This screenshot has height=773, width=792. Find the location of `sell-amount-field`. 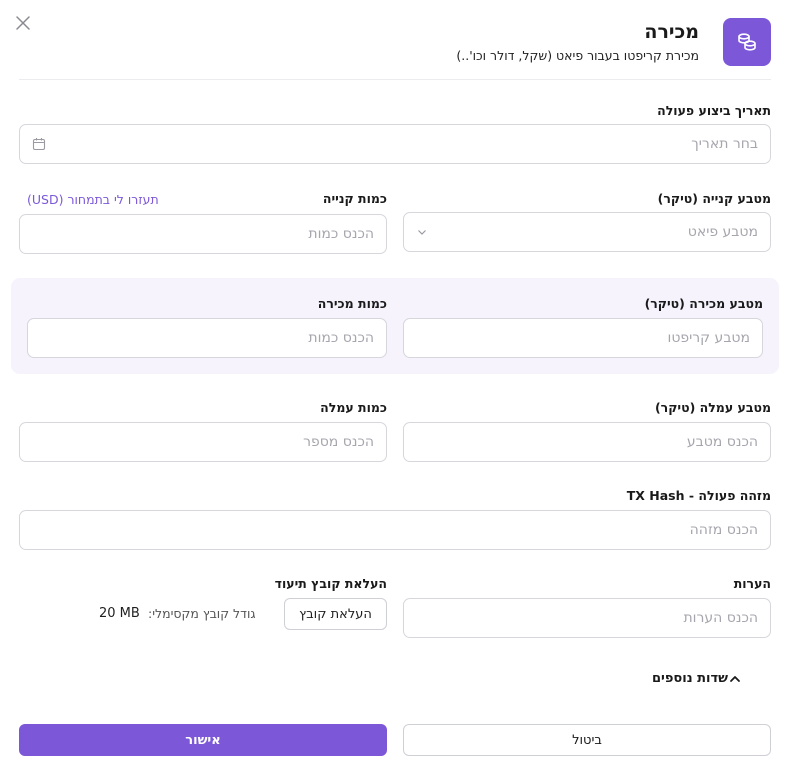

sell-amount-field is located at coordinates (207, 338).